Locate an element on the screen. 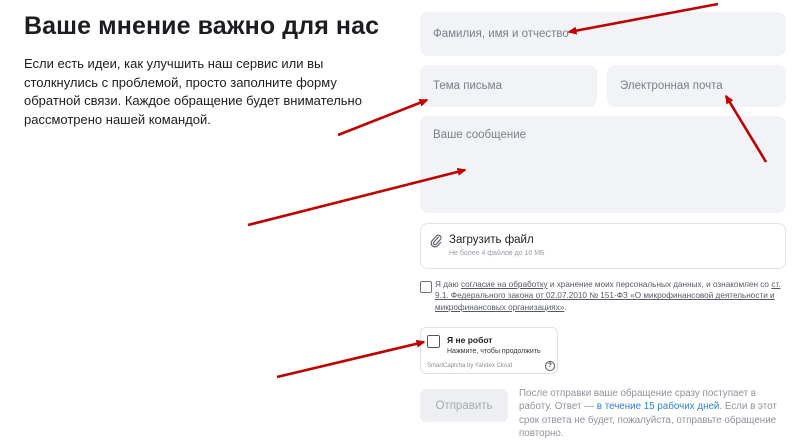 The width and height of the screenshot is (800, 440). captcha-title: Я не робот is located at coordinates (470, 340).